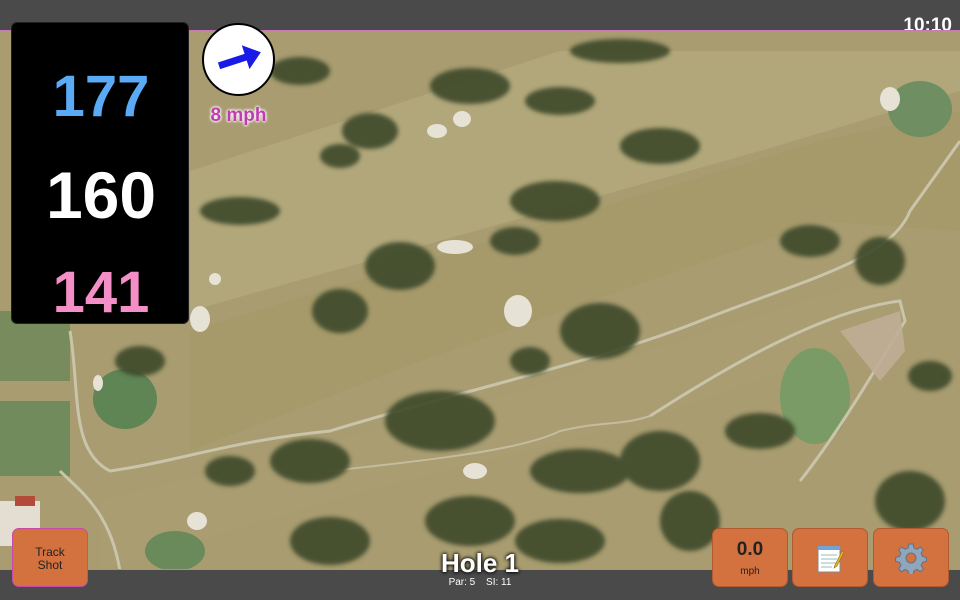 The width and height of the screenshot is (960, 600). I want to click on notes-button, so click(830, 557).